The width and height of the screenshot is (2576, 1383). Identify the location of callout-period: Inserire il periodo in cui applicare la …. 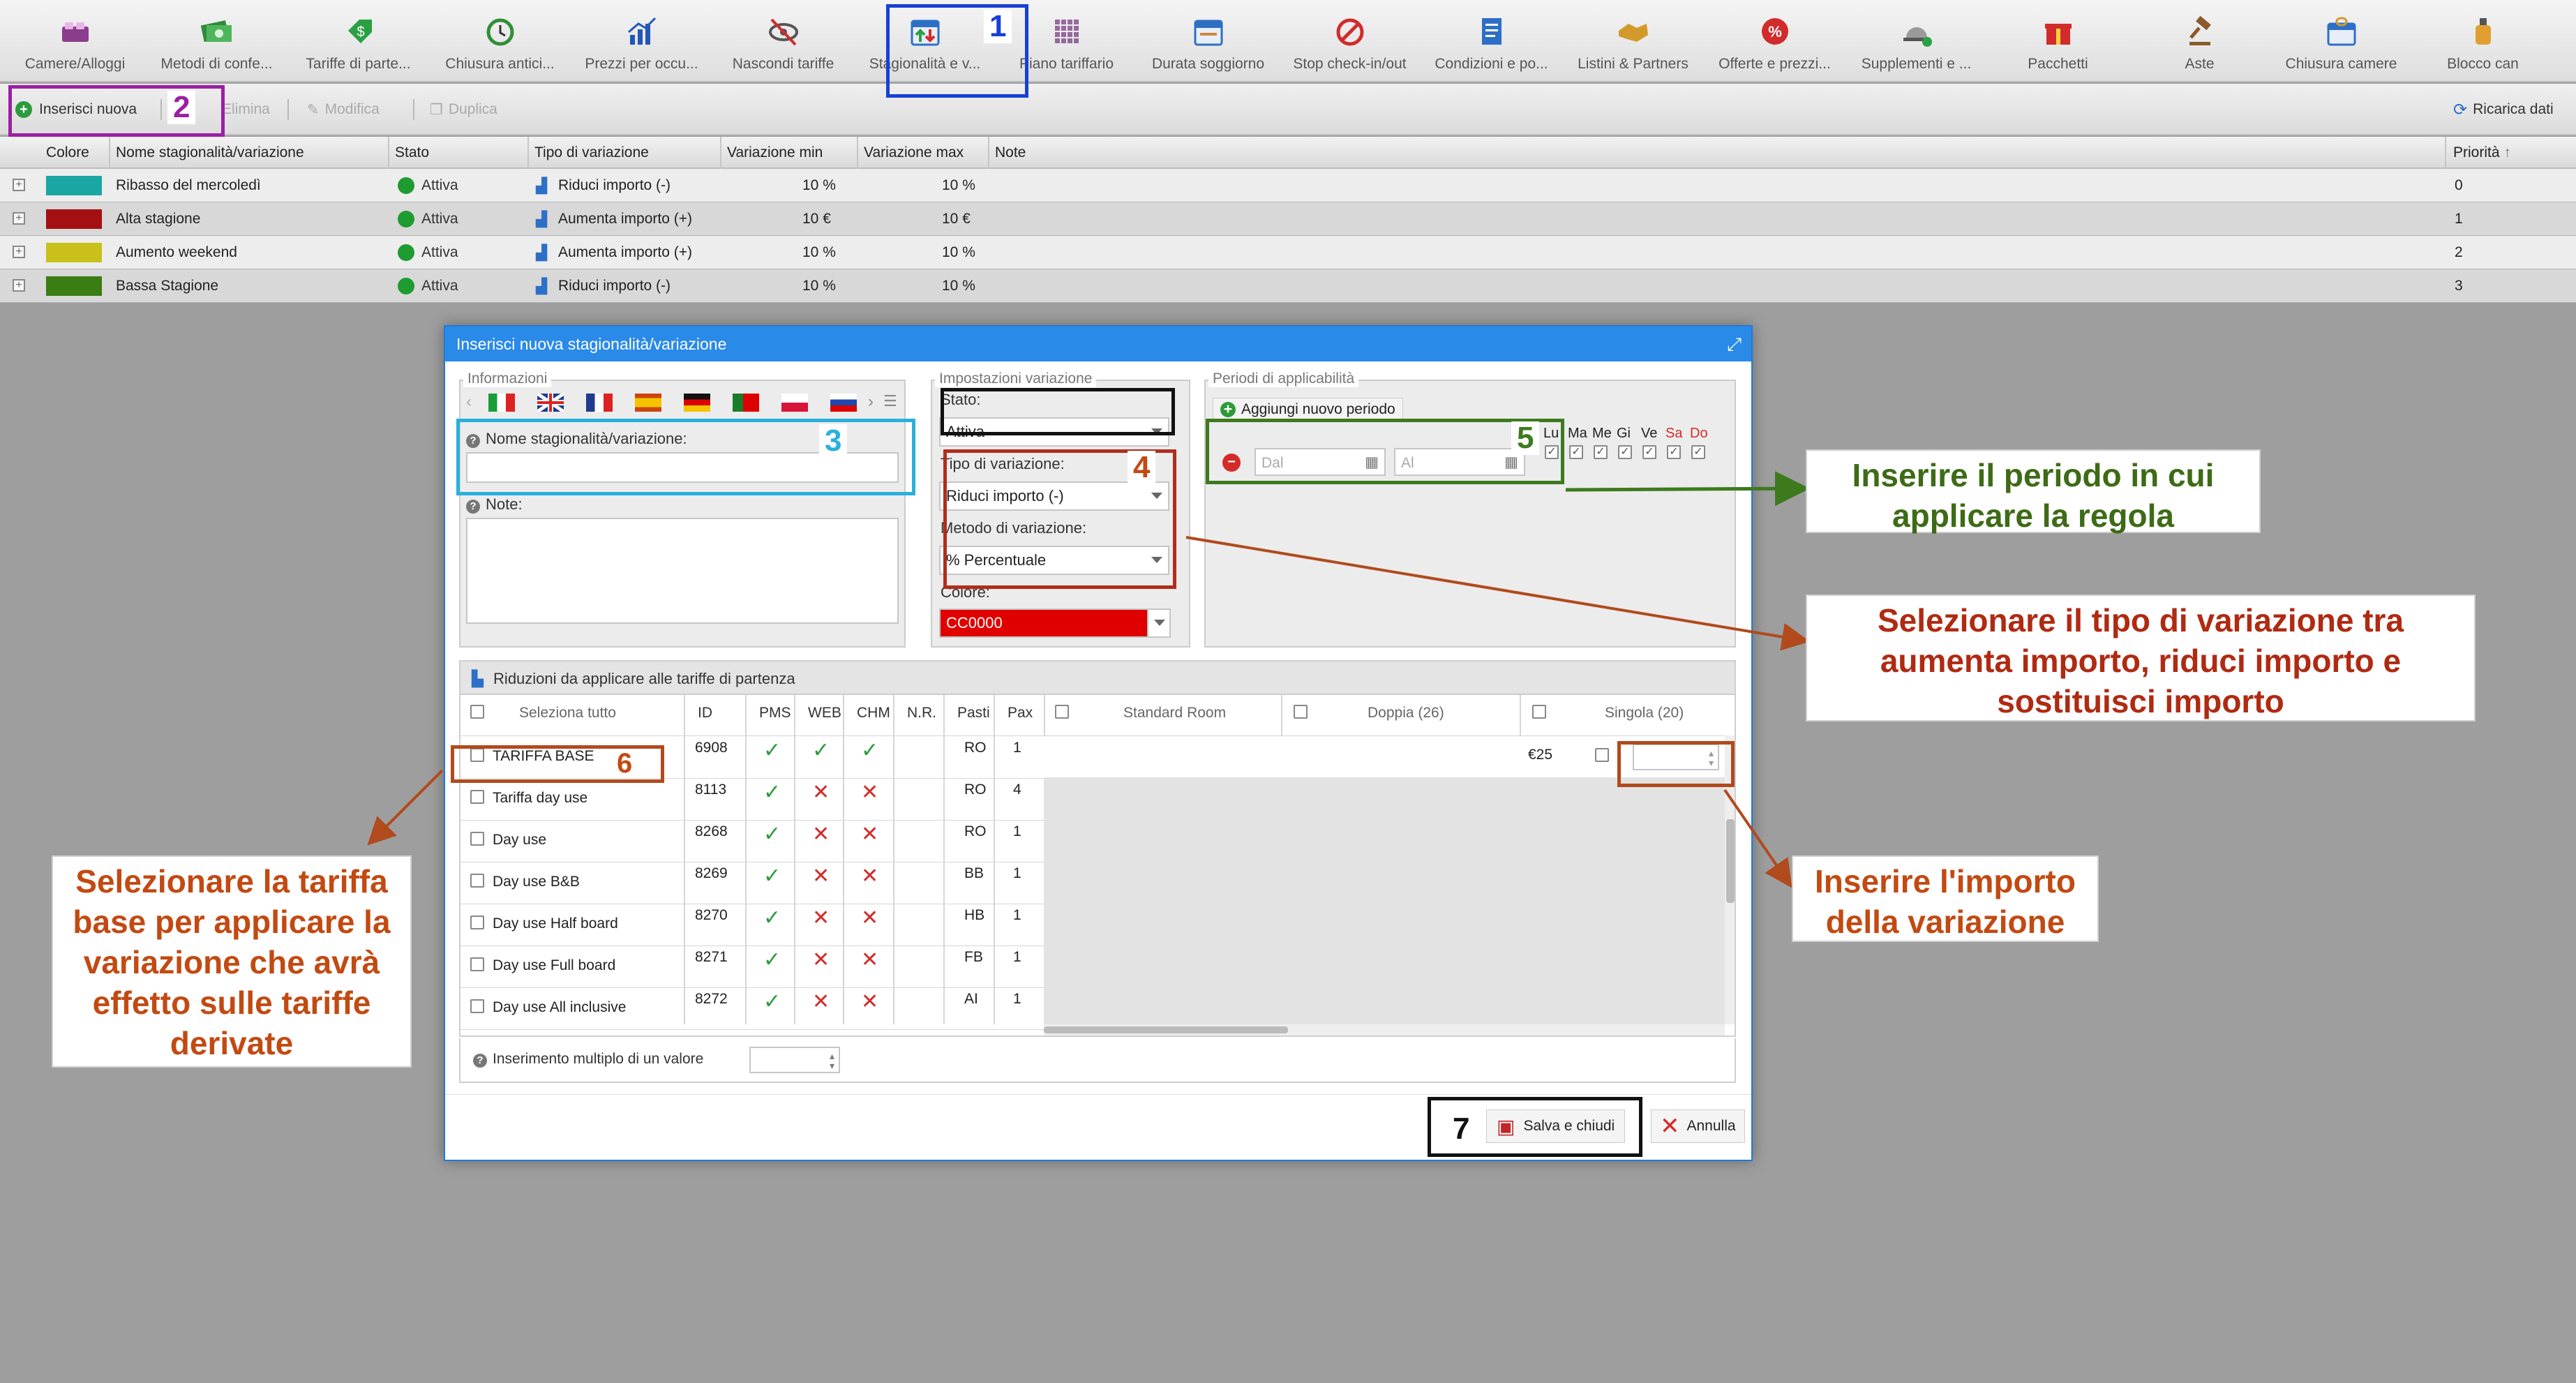
(2033, 492).